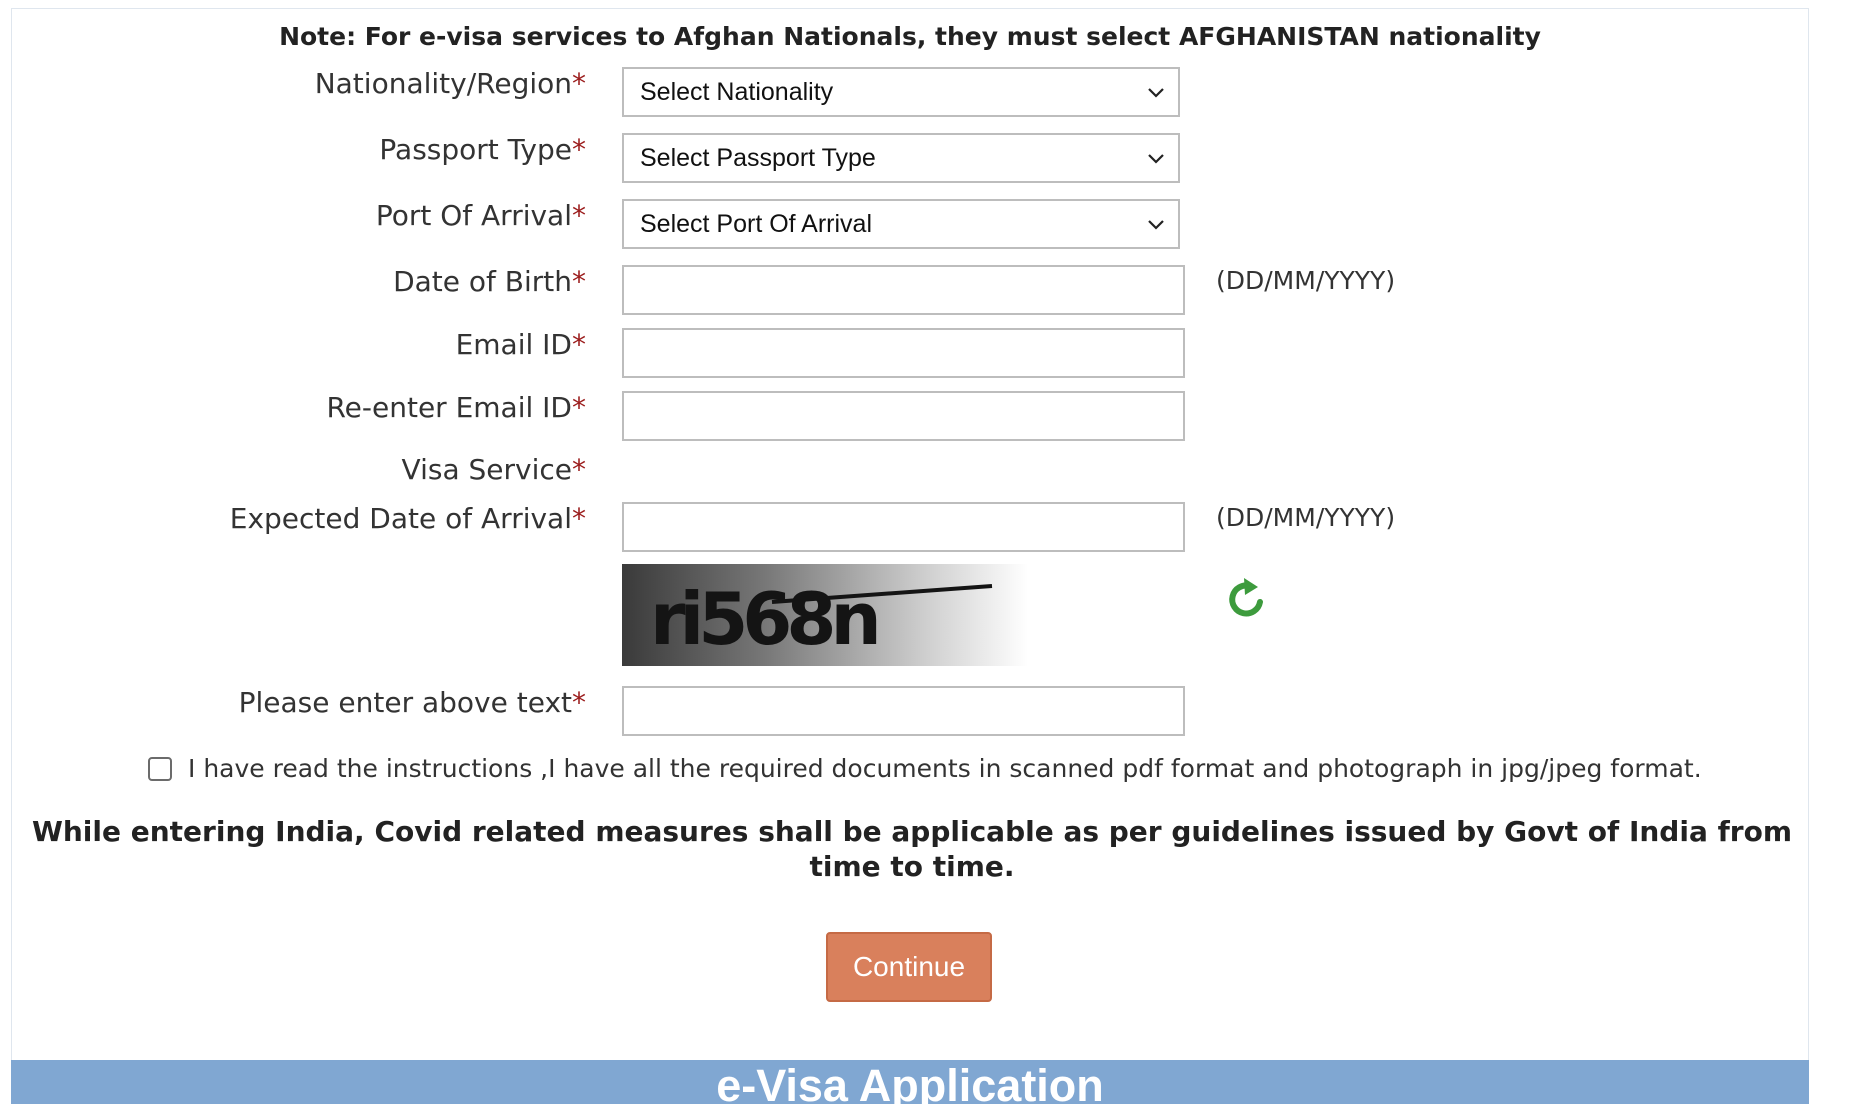 The image size is (1856, 1104). Describe the element at coordinates (1247, 599) in the screenshot. I see `refresh-icon` at that location.